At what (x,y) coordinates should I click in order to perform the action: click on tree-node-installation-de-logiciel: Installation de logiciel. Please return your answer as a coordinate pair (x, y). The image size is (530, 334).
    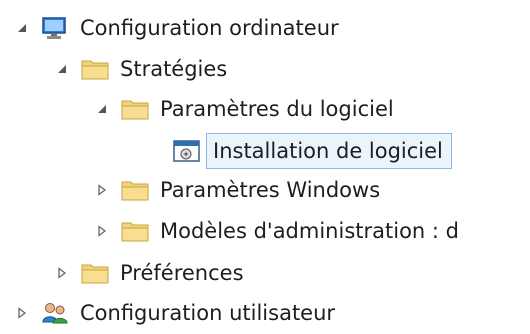
    Looking at the image, I should click on (302, 151).